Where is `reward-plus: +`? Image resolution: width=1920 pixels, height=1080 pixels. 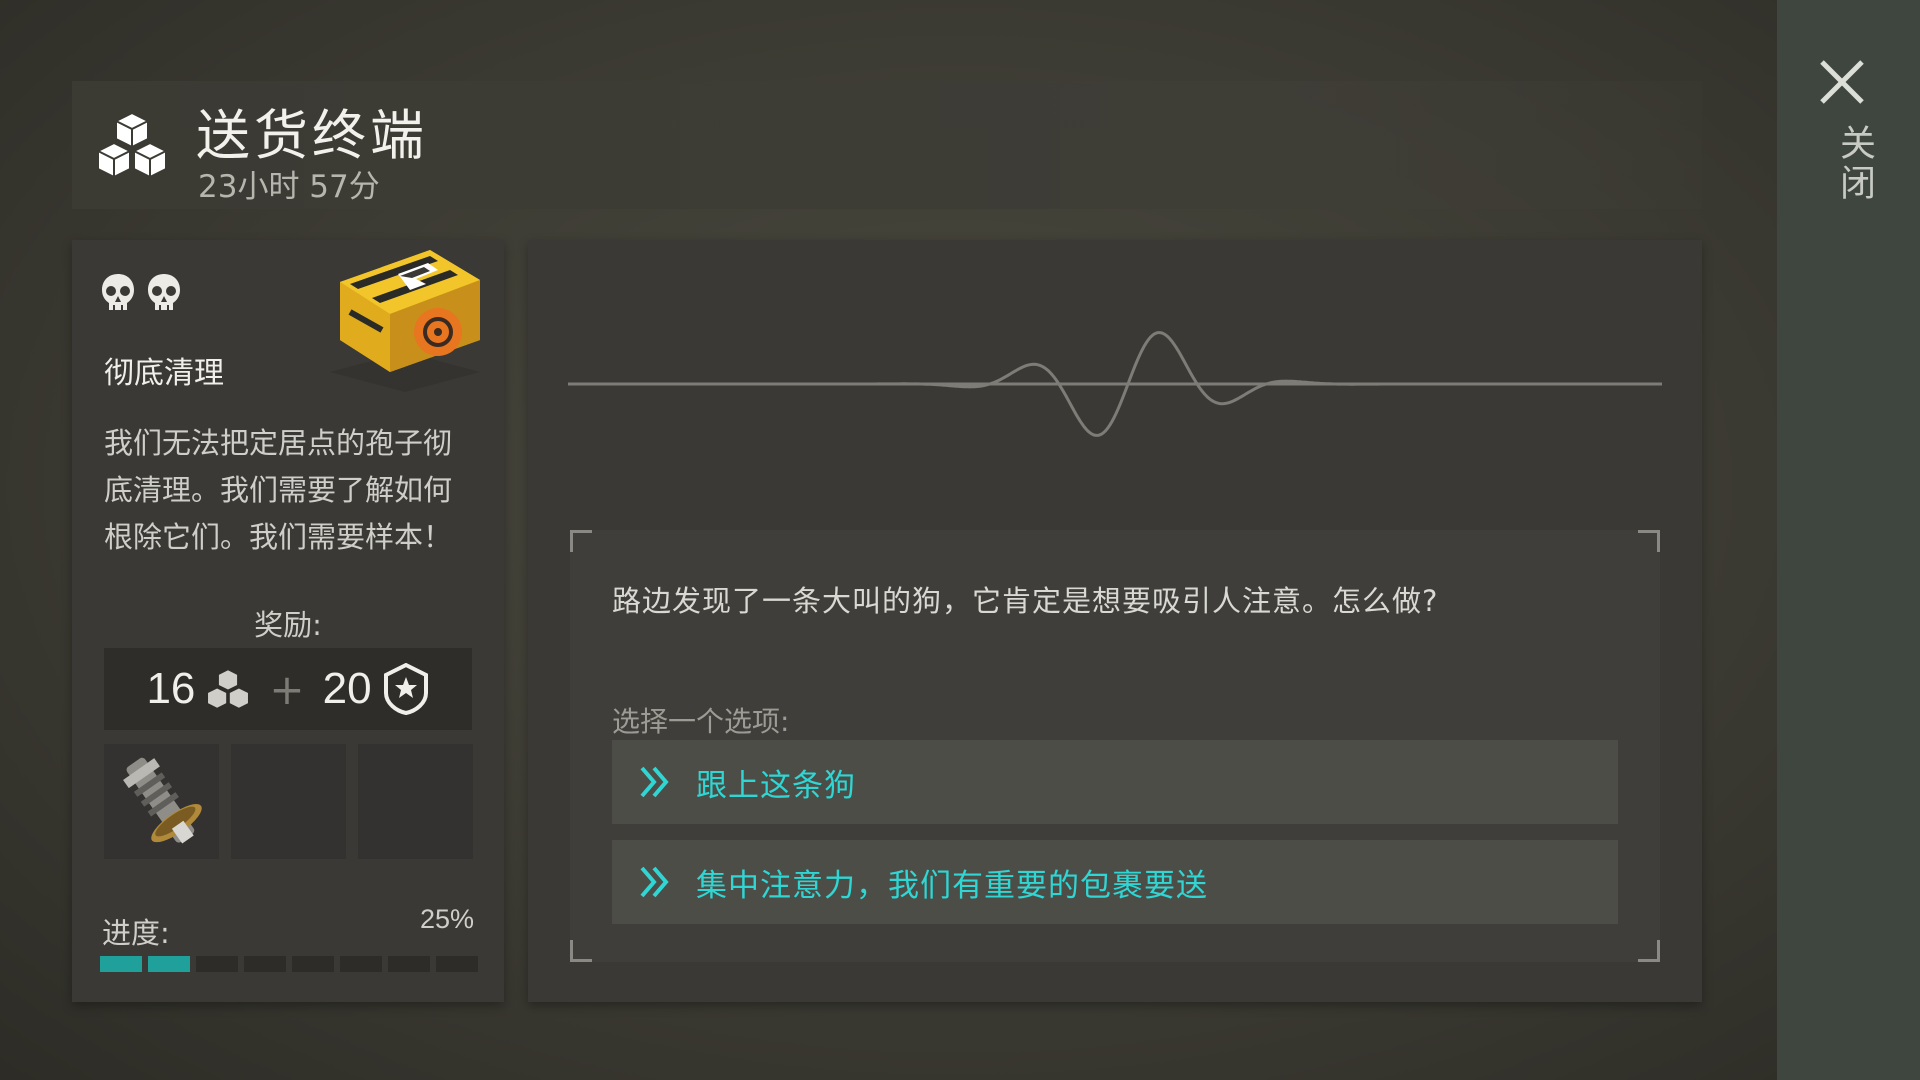 reward-plus: + is located at coordinates (287, 689).